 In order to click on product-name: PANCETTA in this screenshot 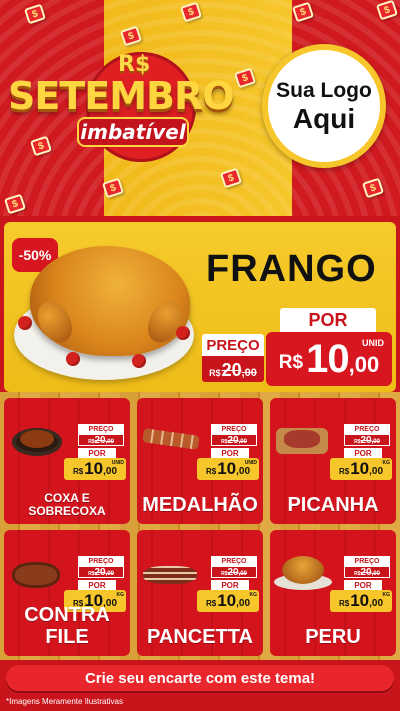, I will do `click(200, 637)`.